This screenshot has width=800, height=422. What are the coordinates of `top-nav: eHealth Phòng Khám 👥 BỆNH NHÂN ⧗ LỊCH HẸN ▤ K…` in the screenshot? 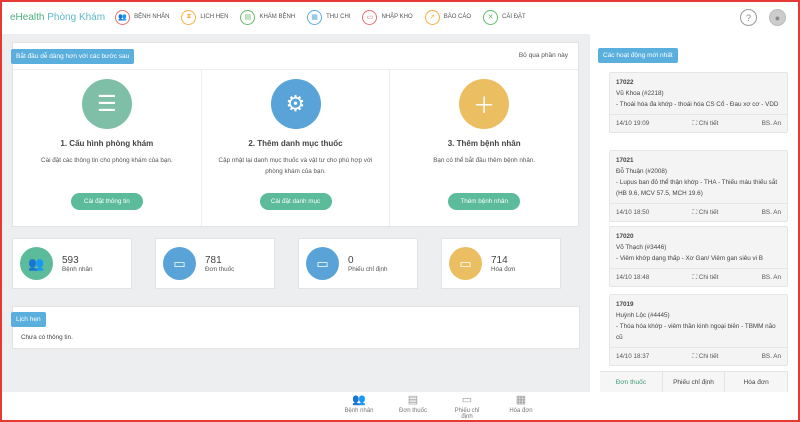 It's located at (400, 17).